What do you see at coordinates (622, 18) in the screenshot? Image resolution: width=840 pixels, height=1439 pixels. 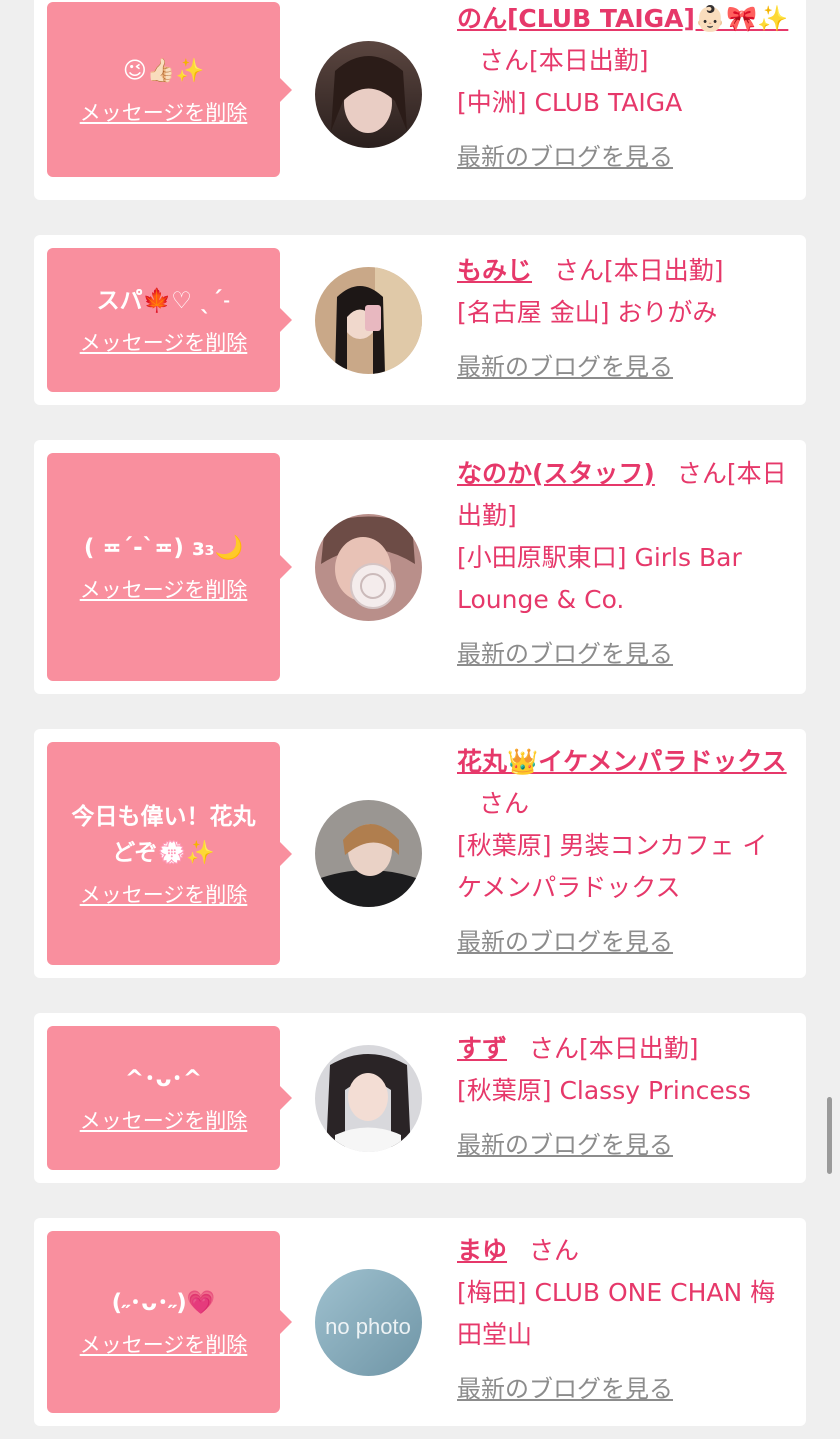 I see `cast-name-link: のん[CLUB TAIGA]👶🏻🎀✨` at bounding box center [622, 18].